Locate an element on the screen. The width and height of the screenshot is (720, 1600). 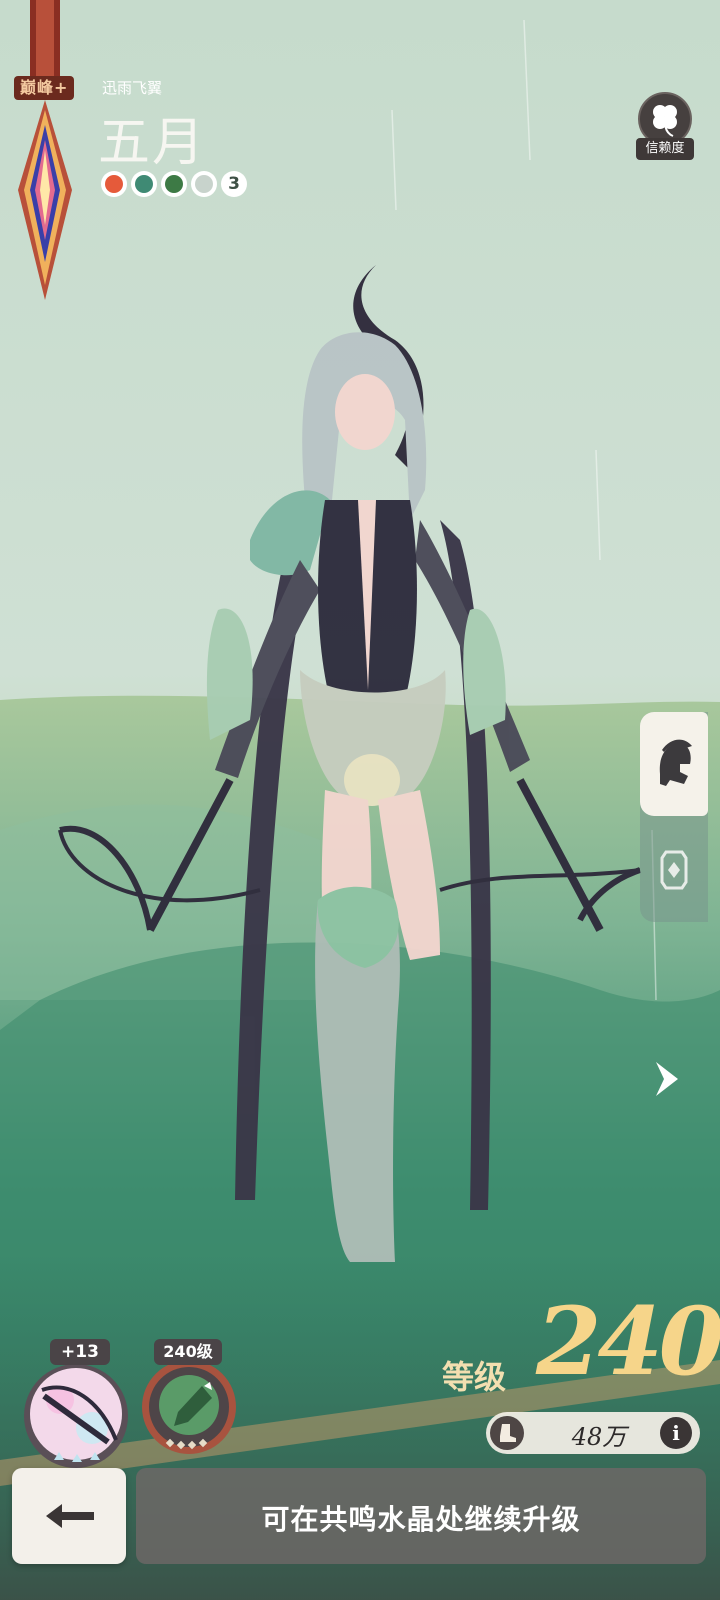
upgrade-hint-text: 可在共鸣水晶处继续升级 is located at coordinates (421, 1519).